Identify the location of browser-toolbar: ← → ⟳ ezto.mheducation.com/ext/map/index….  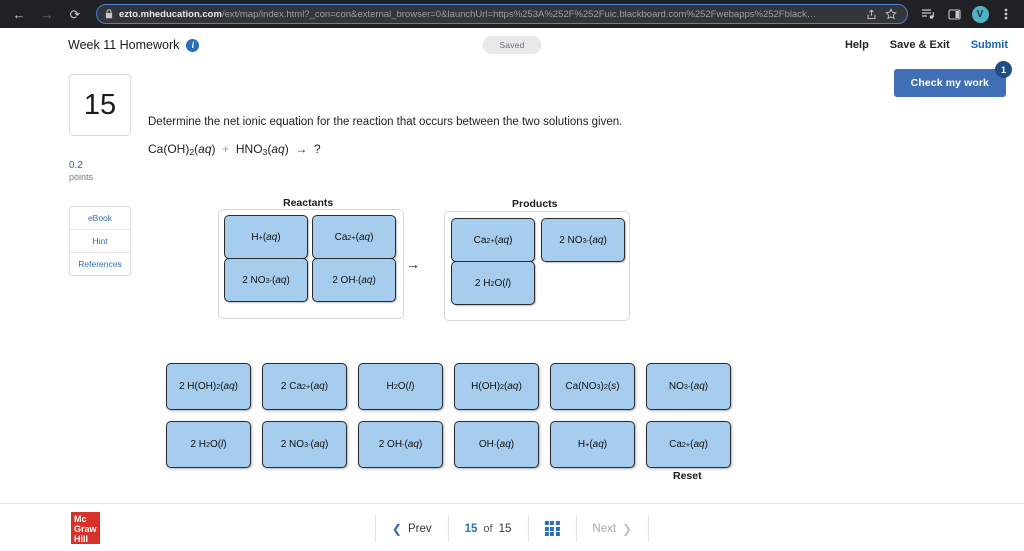
(512, 14).